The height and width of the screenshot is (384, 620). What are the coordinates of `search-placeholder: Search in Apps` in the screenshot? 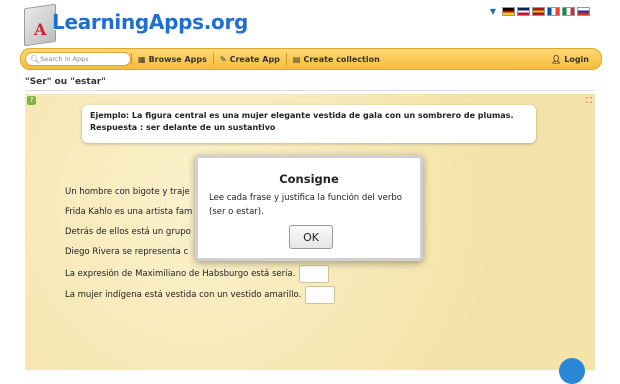 It's located at (64, 59).